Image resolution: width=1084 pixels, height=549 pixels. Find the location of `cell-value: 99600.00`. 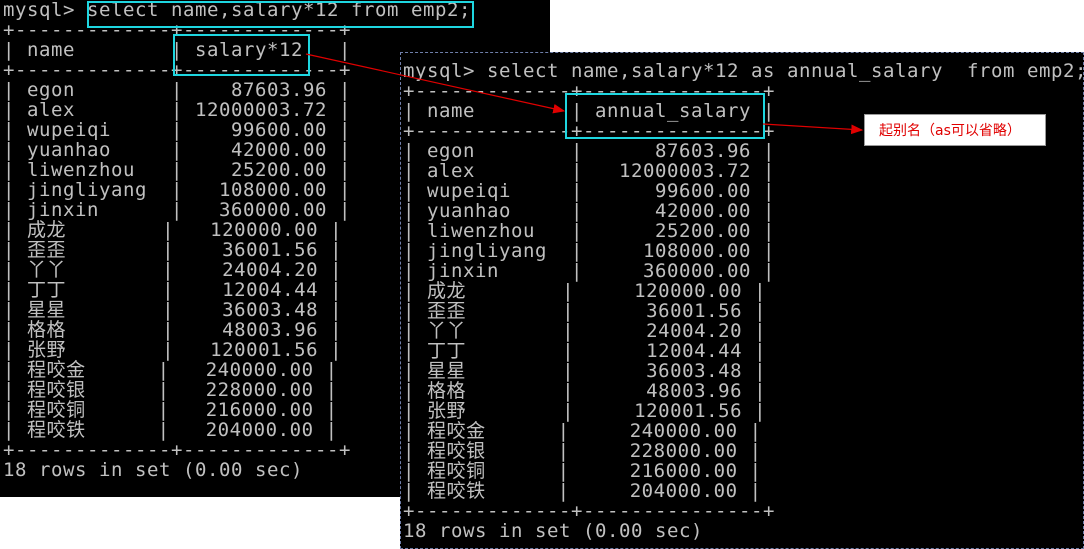

cell-value: 99600.00 is located at coordinates (703, 191).